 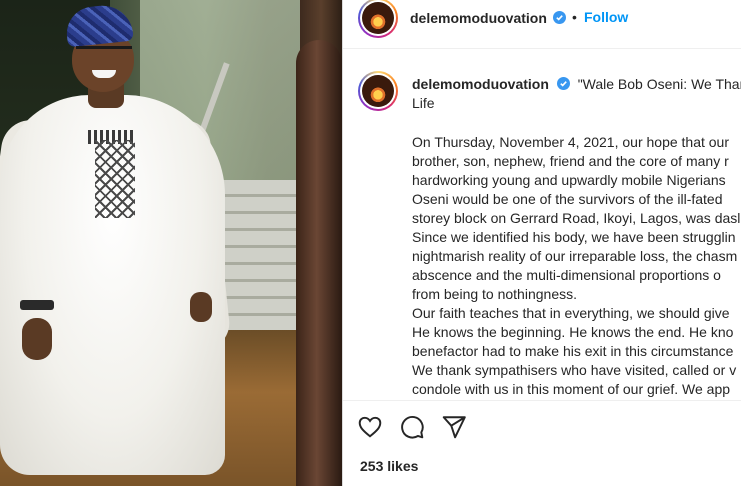 I want to click on photo-person-hand-right, so click(x=201, y=307).